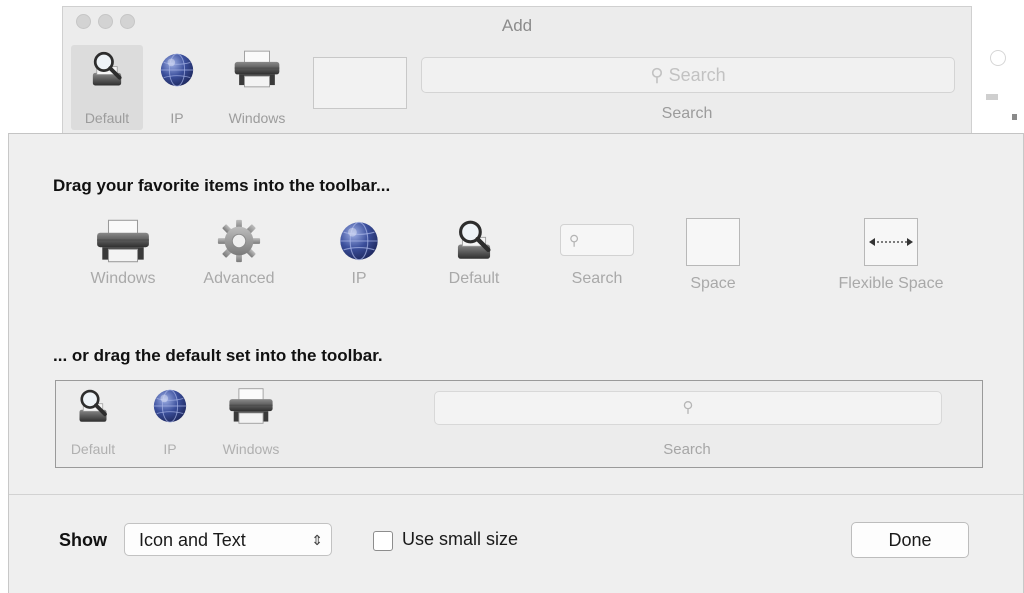 This screenshot has height=593, width=1024. I want to click on toolbar-search-field: ⚲ Search, so click(688, 75).